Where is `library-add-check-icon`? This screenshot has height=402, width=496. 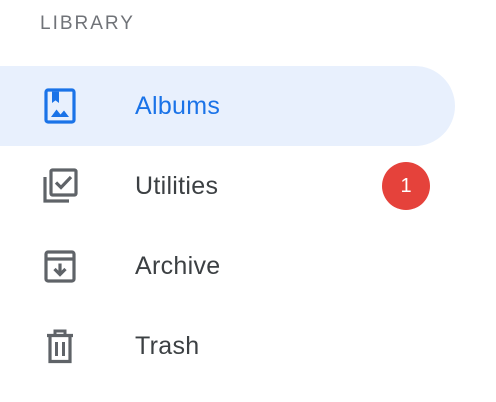
library-add-check-icon is located at coordinates (60, 186).